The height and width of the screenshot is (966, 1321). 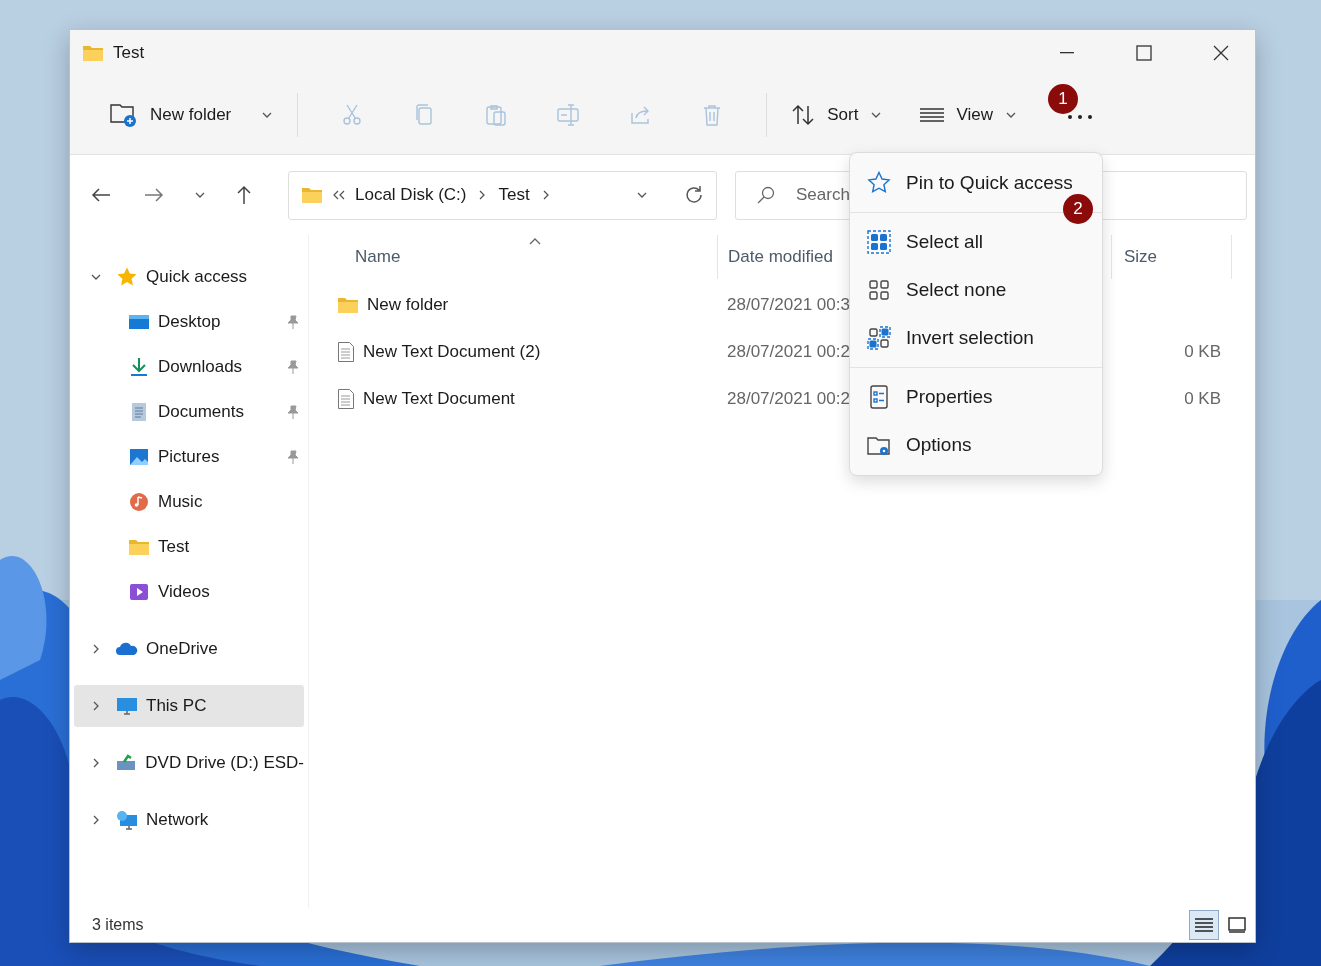 I want to click on item-count: 3 items, so click(x=118, y=925).